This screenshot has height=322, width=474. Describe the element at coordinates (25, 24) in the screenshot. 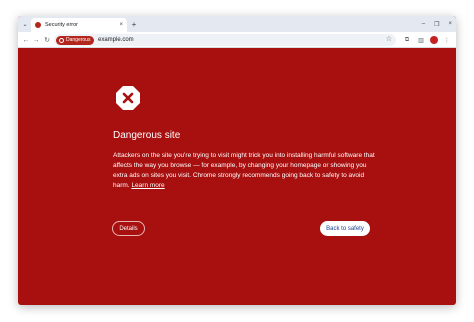

I see `tab-search-button: ⌄` at that location.